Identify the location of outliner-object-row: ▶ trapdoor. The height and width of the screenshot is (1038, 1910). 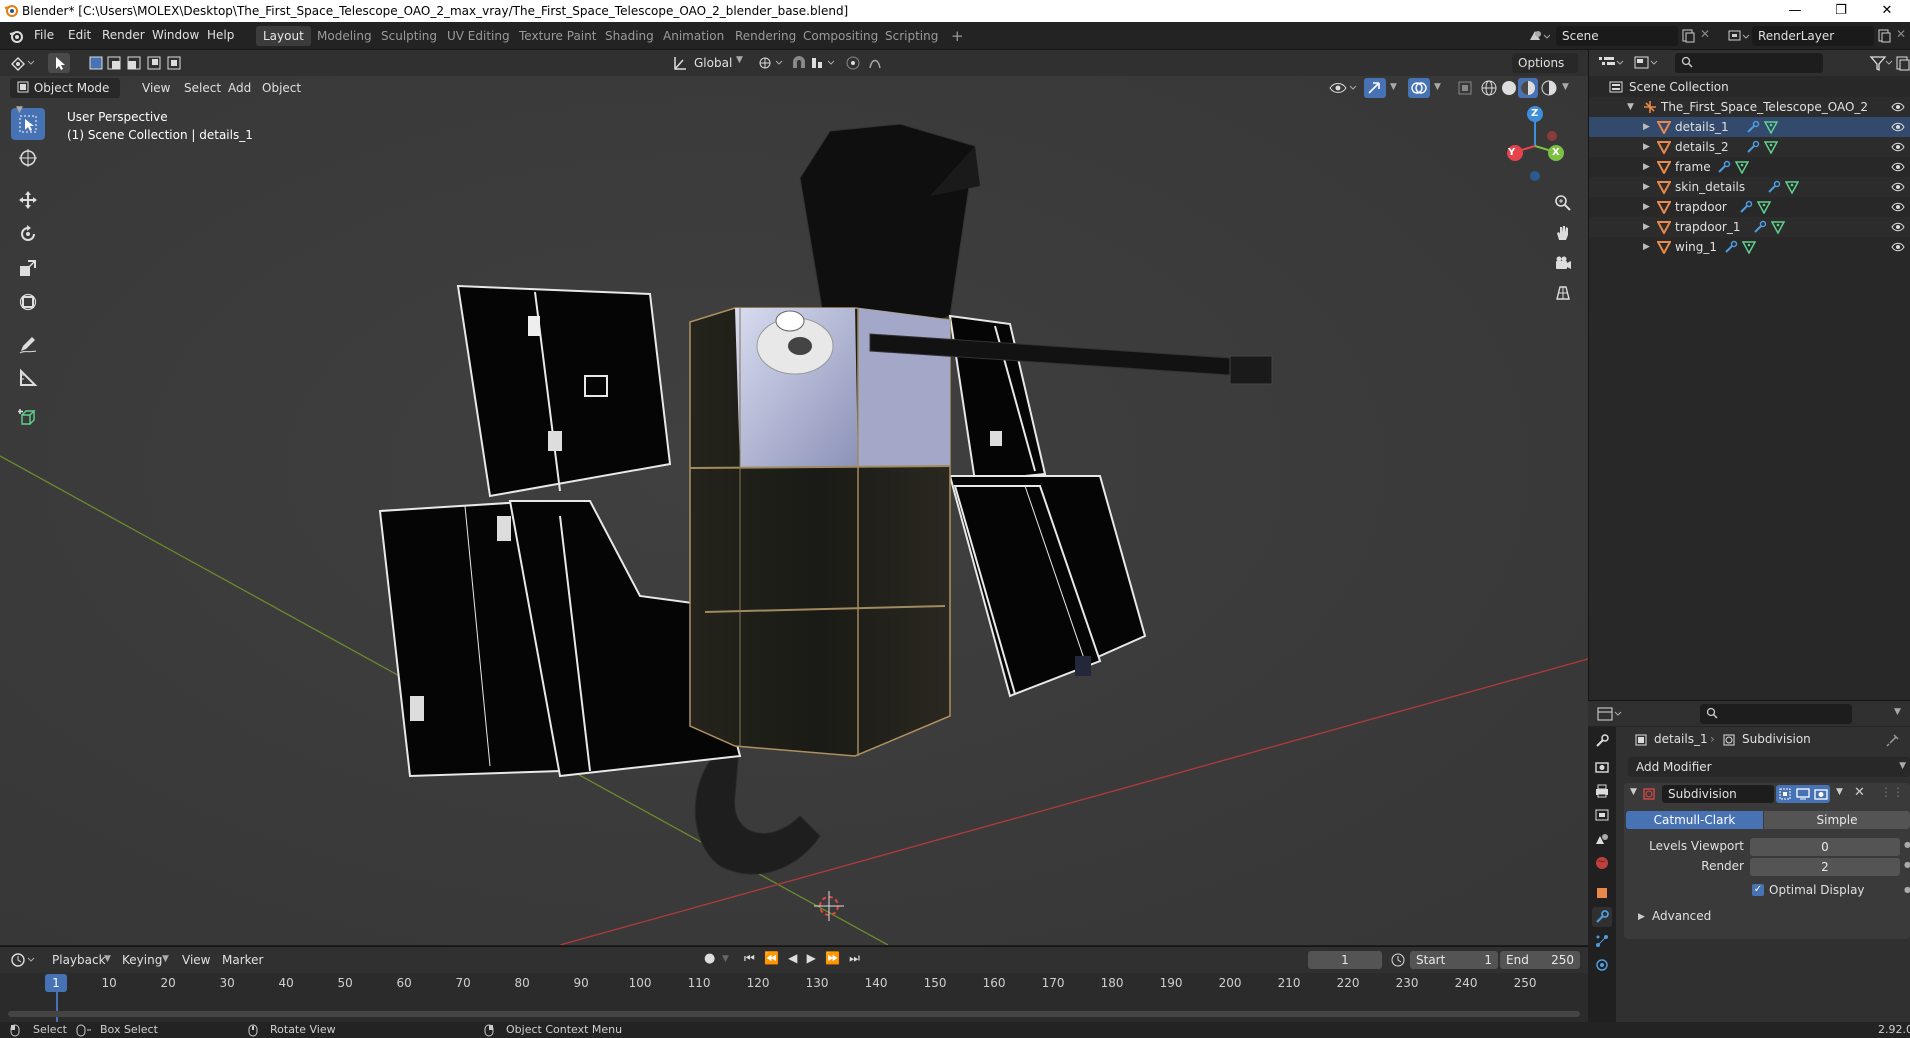
(1749, 207).